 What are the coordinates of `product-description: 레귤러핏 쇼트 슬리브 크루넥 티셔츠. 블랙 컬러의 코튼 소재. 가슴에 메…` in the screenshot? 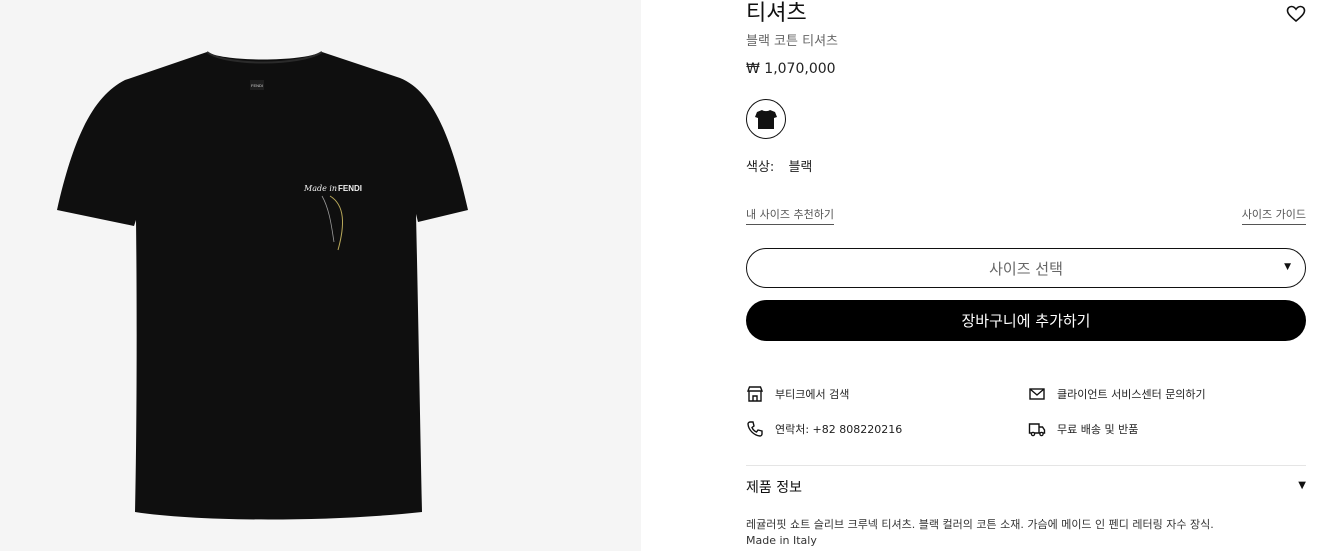 It's located at (980, 524).